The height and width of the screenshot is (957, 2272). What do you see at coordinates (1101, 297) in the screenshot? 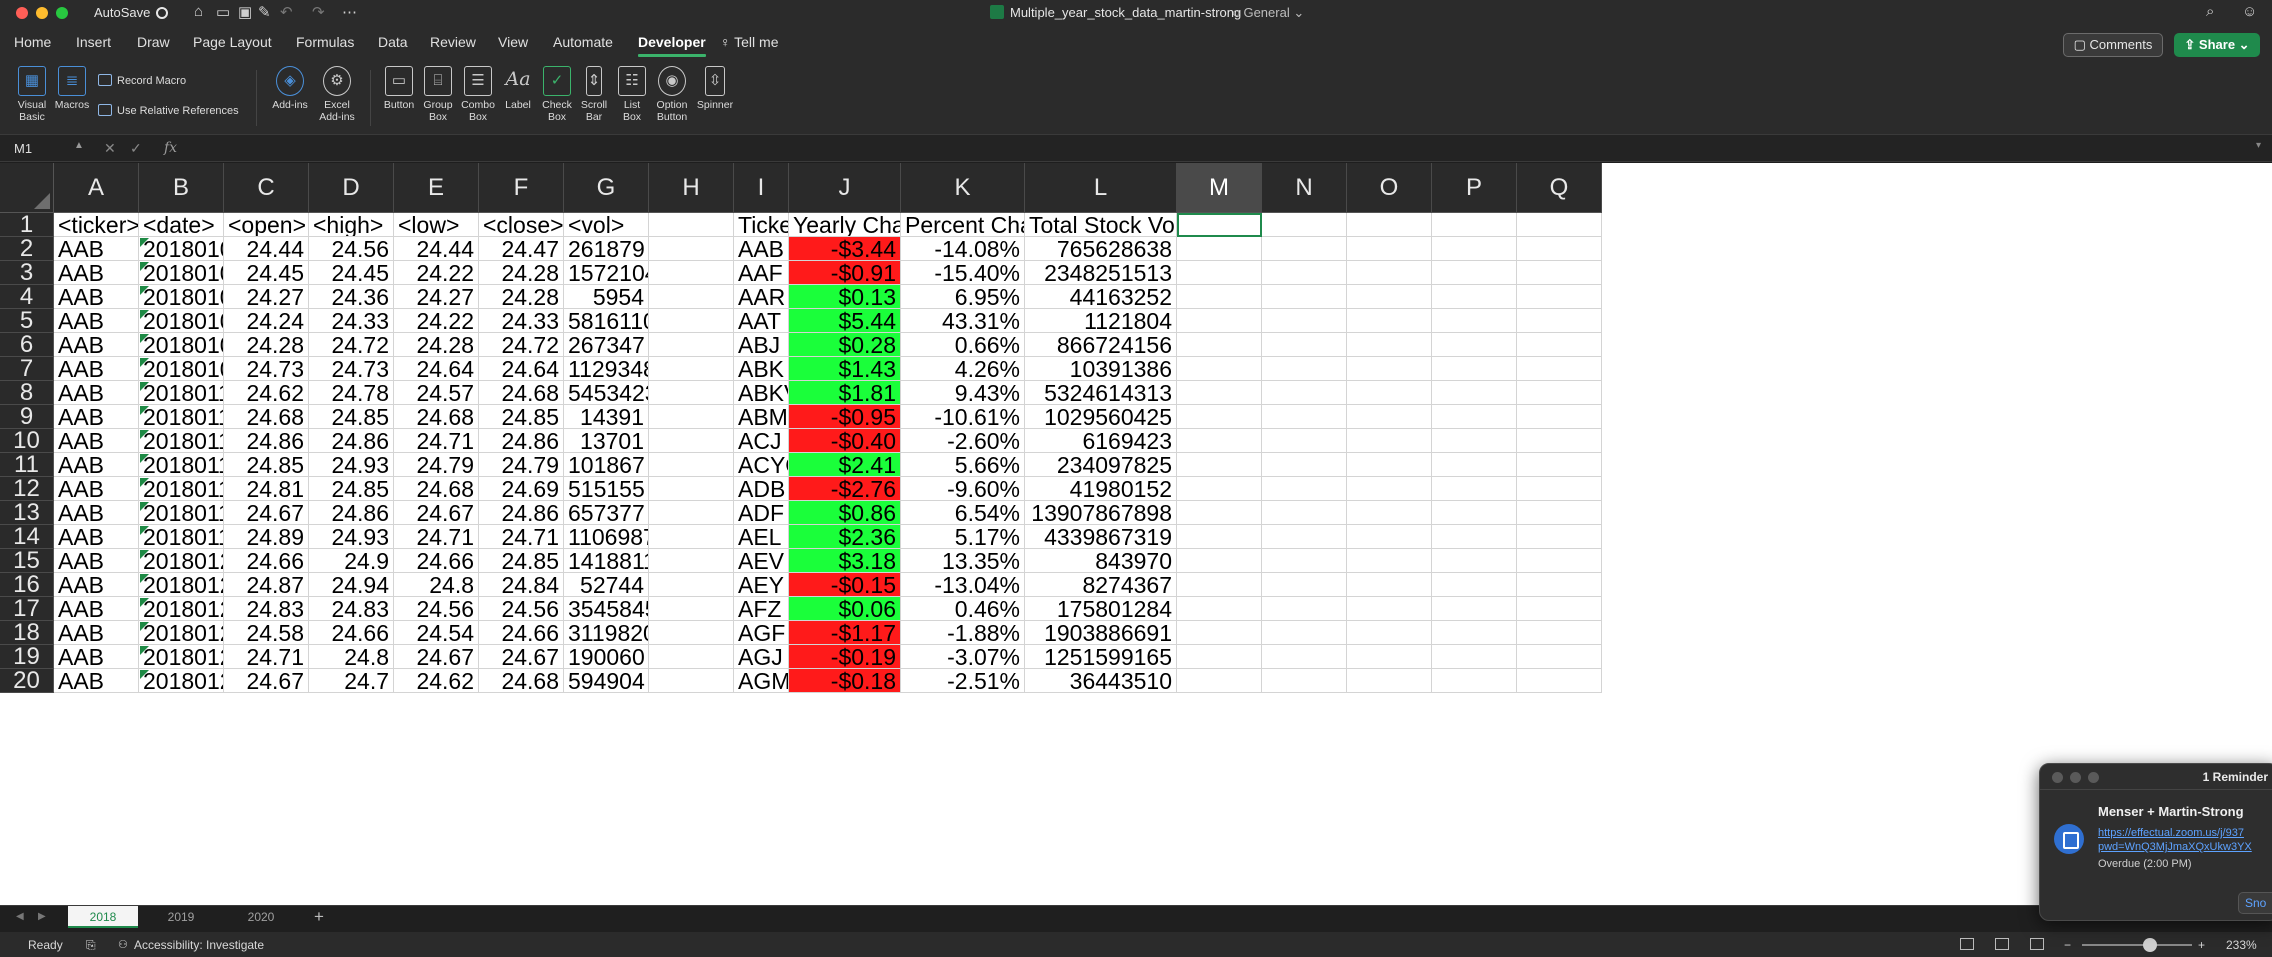
I see `table-cell: 44163252` at bounding box center [1101, 297].